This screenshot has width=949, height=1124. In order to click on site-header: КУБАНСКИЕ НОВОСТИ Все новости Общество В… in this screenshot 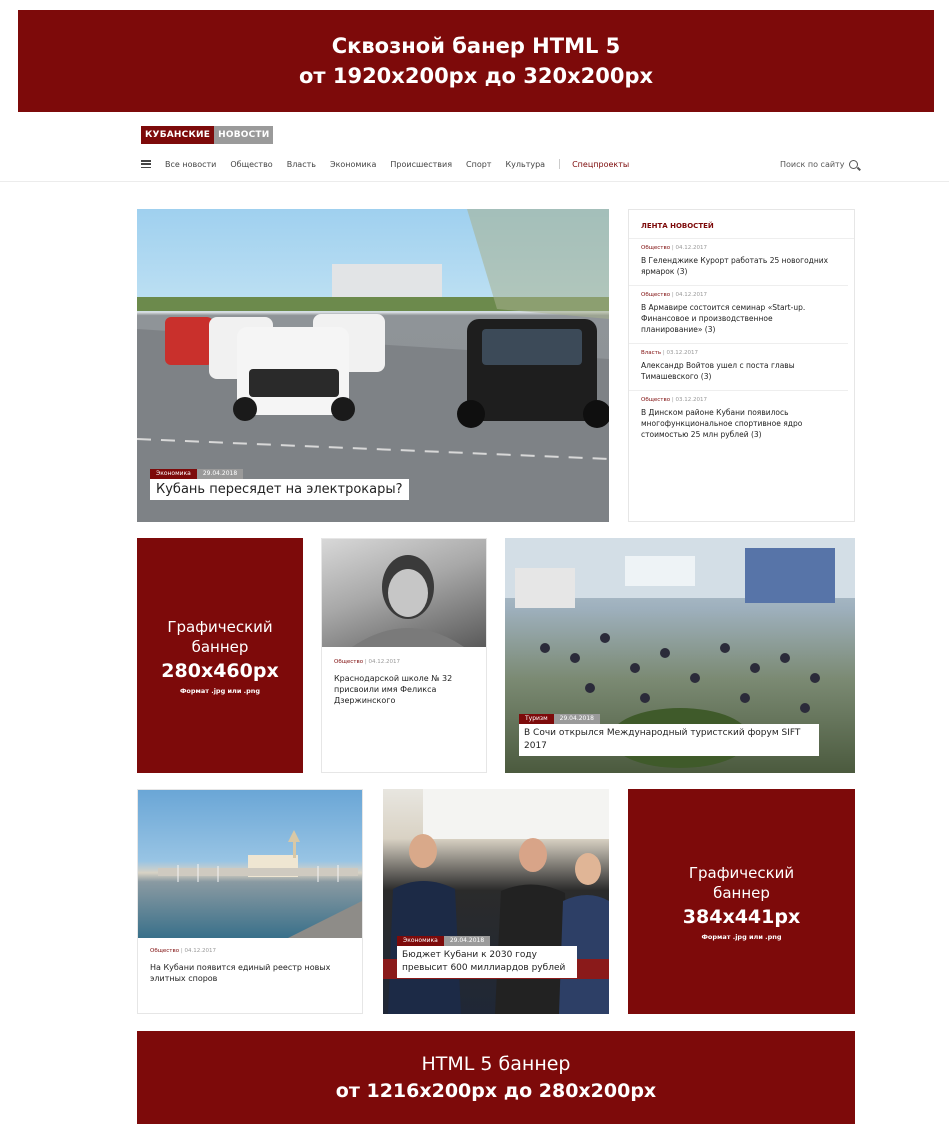, I will do `click(474, 147)`.